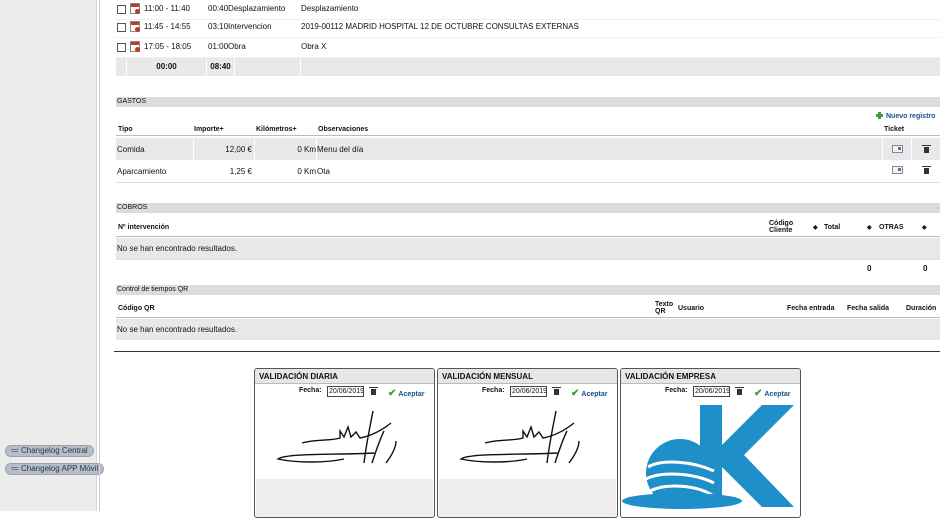  I want to click on cobros-otras-sum: 0, so click(925, 268).